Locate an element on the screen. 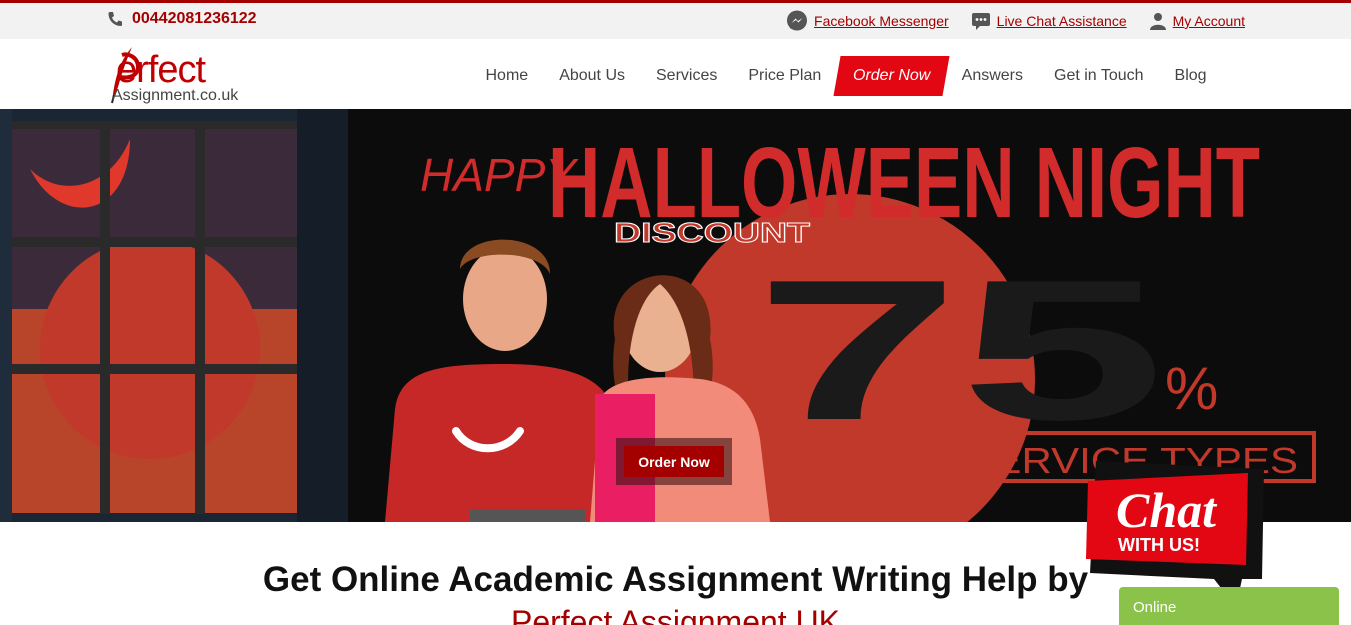 This screenshot has width=1351, height=625. live-chat-label: Live Chat Assistance is located at coordinates (1062, 21).